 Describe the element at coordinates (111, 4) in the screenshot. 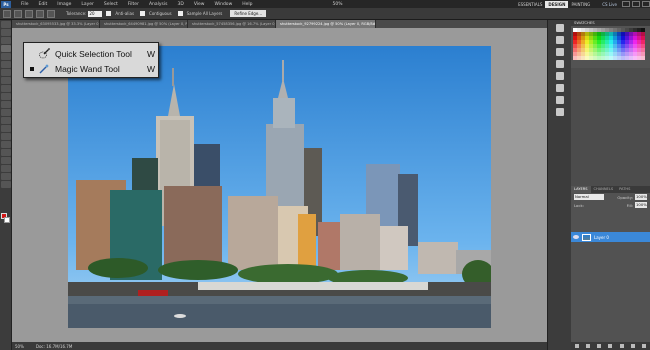

I see `menu-select: Select` at that location.